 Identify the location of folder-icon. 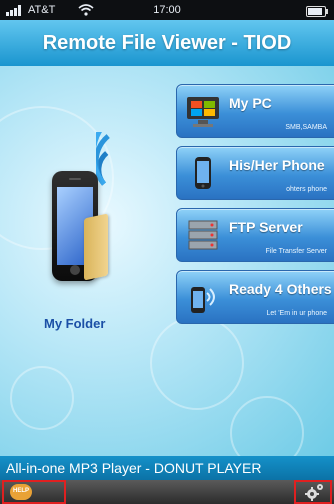
(96, 247).